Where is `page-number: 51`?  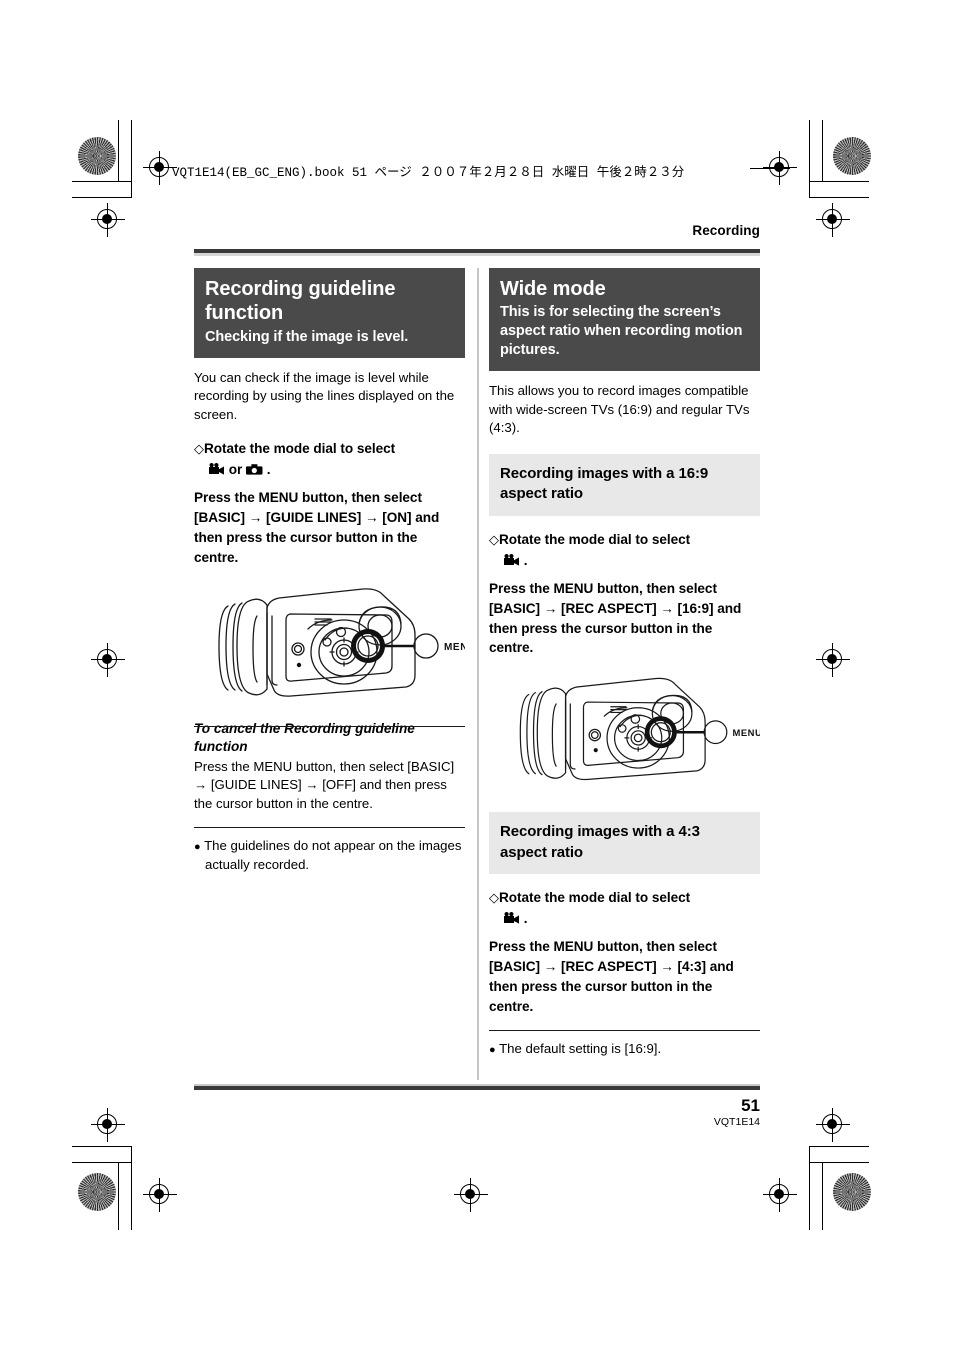 page-number: 51 is located at coordinates (750, 1105).